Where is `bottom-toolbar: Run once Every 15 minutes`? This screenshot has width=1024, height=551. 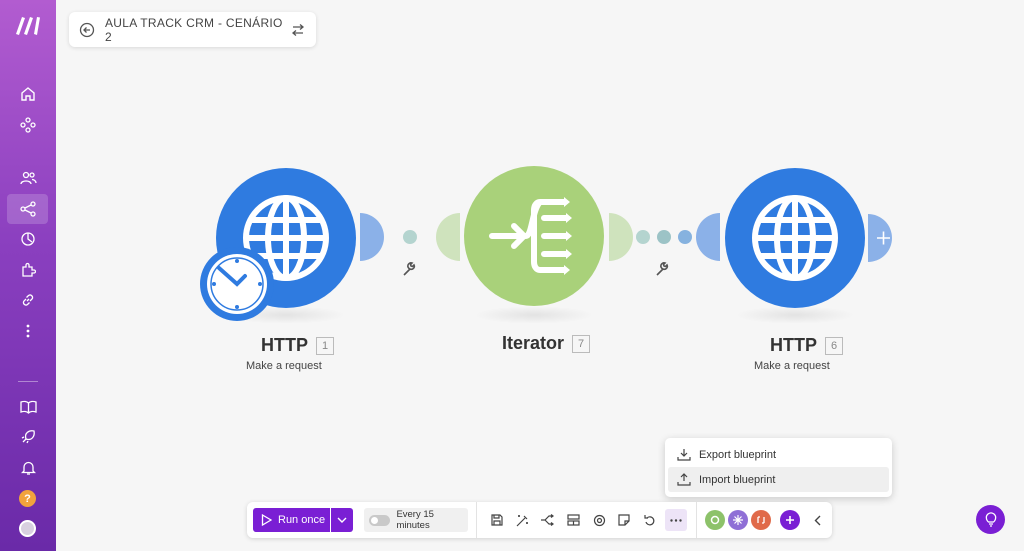
bottom-toolbar: Run once Every 15 minutes is located at coordinates (539, 520).